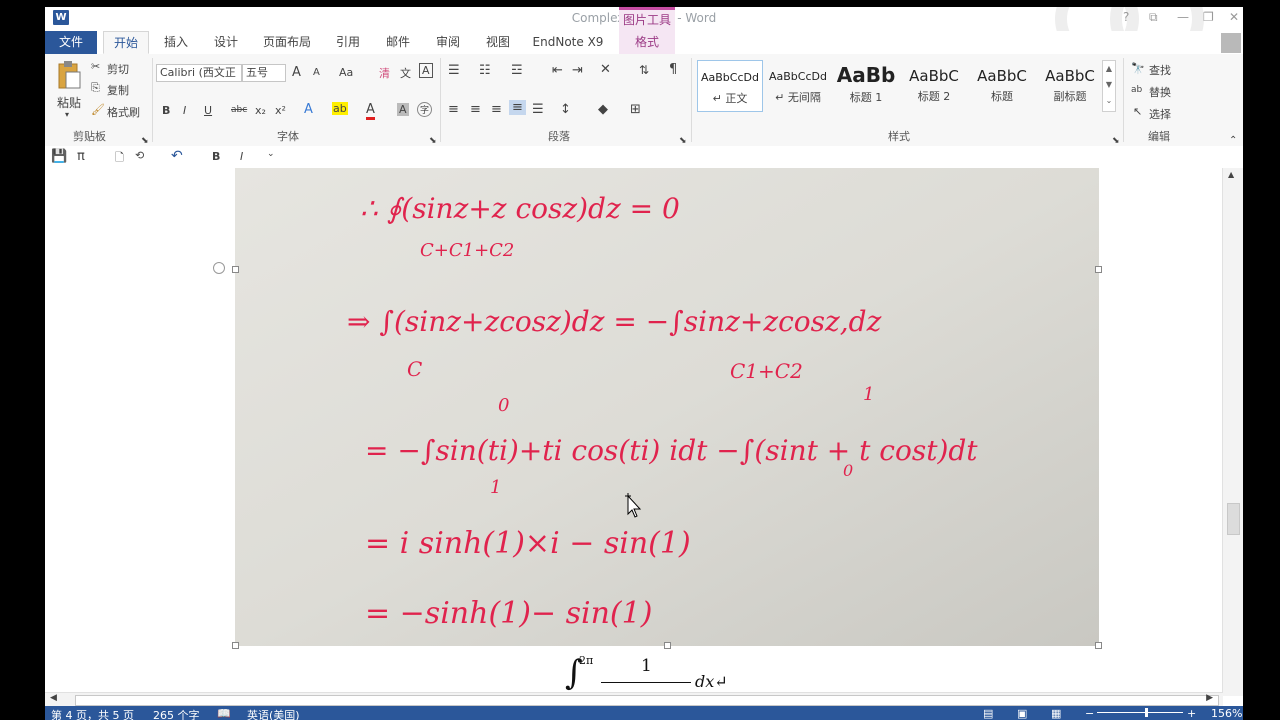 Image resolution: width=1280 pixels, height=720 pixels. What do you see at coordinates (1146, 712) in the screenshot?
I see `zoom-thumb` at bounding box center [1146, 712].